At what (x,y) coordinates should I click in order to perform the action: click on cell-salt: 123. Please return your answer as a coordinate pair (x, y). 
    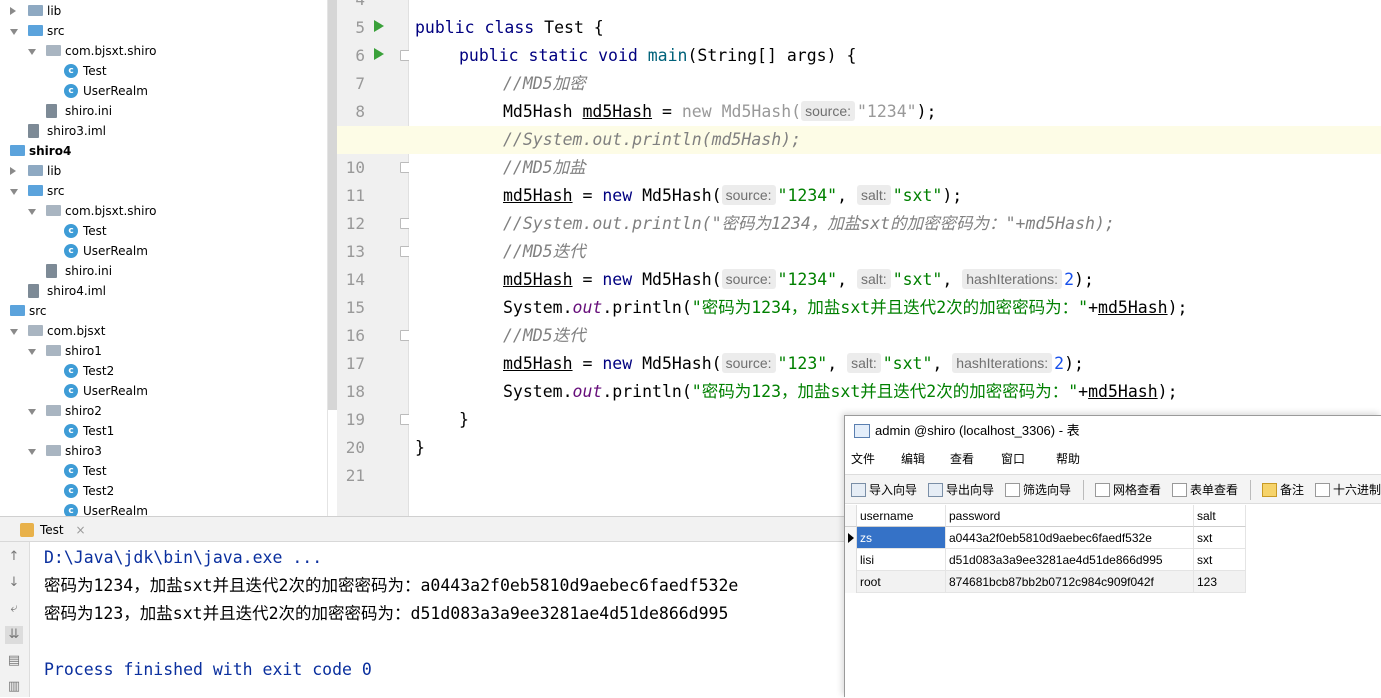
    Looking at the image, I should click on (1220, 582).